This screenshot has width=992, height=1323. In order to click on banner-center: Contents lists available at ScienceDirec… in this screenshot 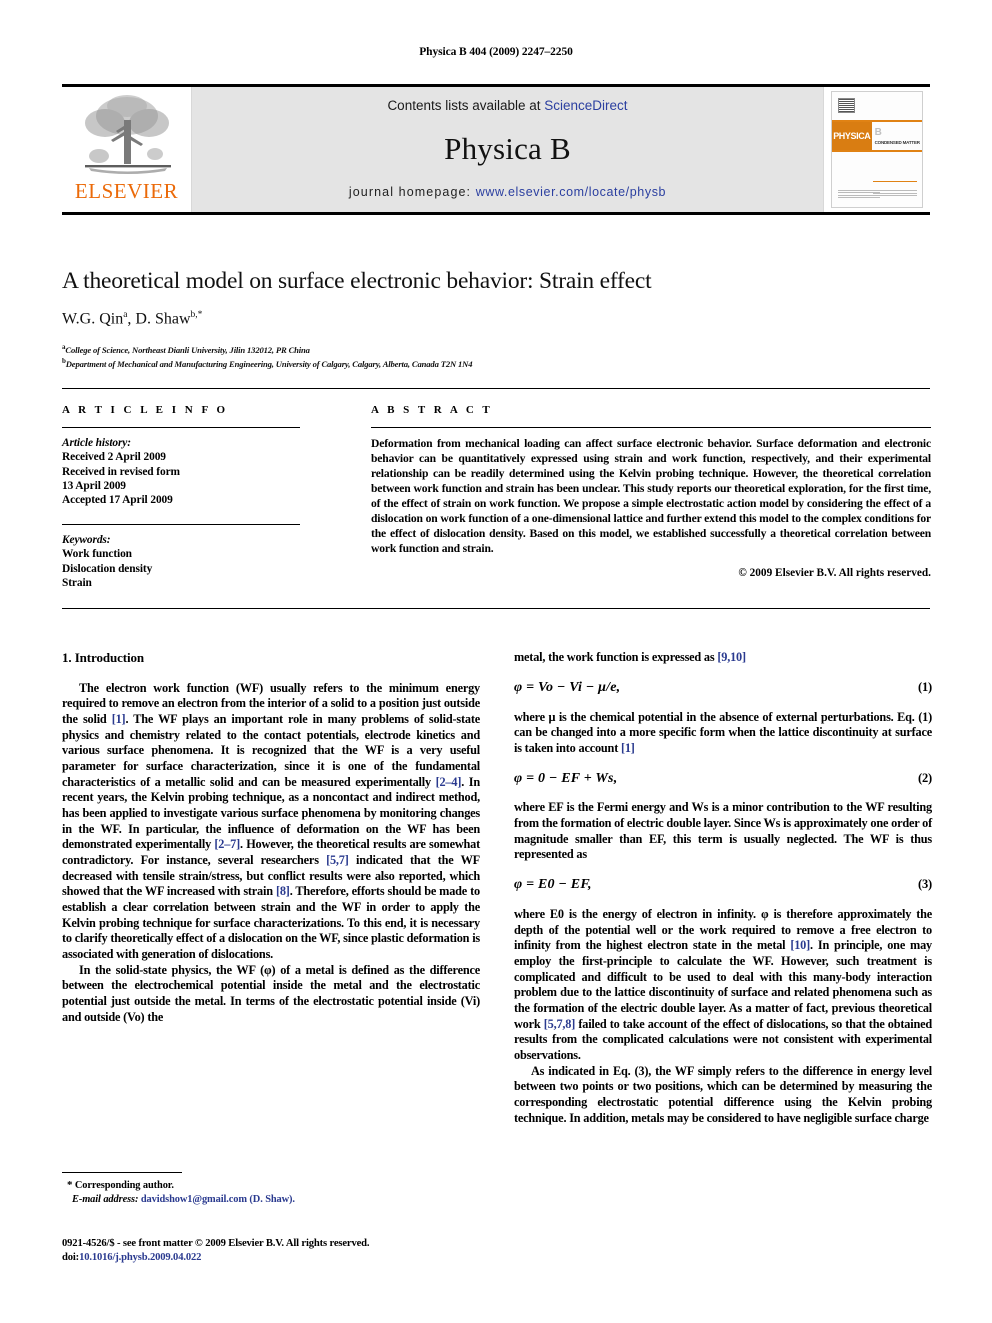, I will do `click(507, 149)`.